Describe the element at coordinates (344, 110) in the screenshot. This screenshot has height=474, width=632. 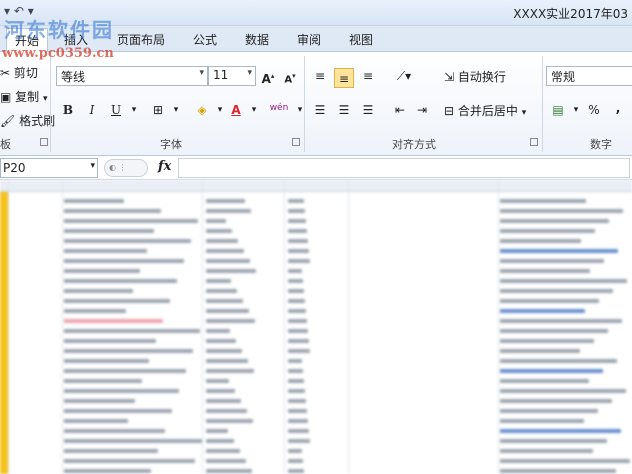
I see `align-center-icon: ☰` at that location.